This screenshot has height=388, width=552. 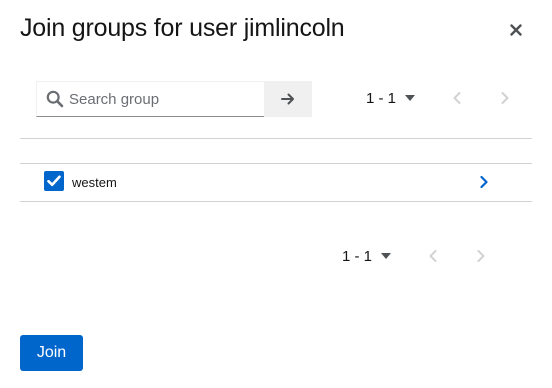 What do you see at coordinates (94, 182) in the screenshot?
I see `group-name: westem` at bounding box center [94, 182].